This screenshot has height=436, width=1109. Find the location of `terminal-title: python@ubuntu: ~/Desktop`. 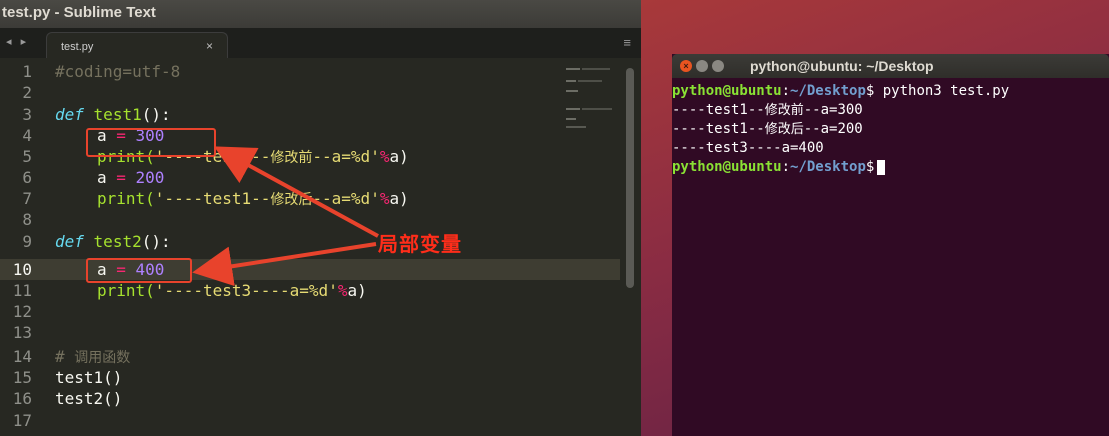

terminal-title: python@ubuntu: ~/Desktop is located at coordinates (842, 66).